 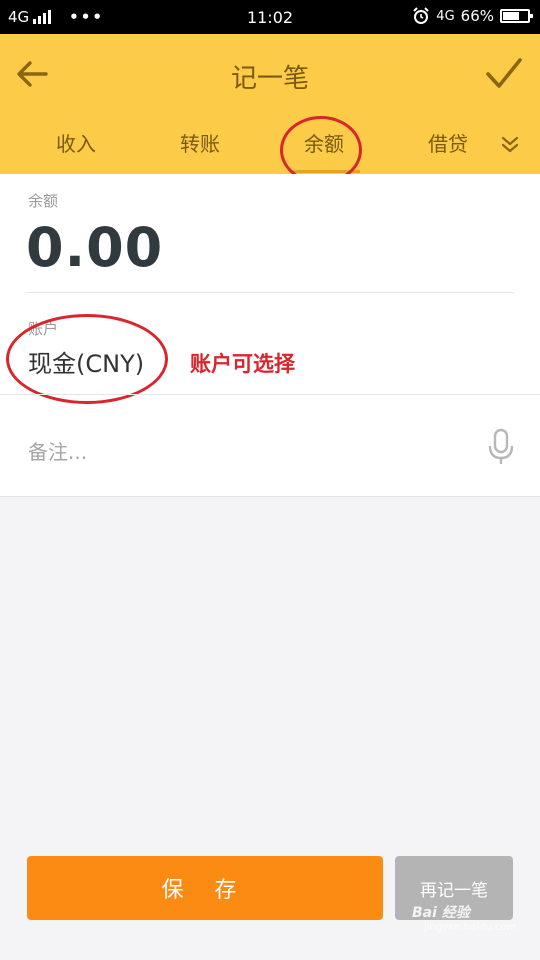 What do you see at coordinates (504, 74) in the screenshot?
I see `checkmark-icon` at bounding box center [504, 74].